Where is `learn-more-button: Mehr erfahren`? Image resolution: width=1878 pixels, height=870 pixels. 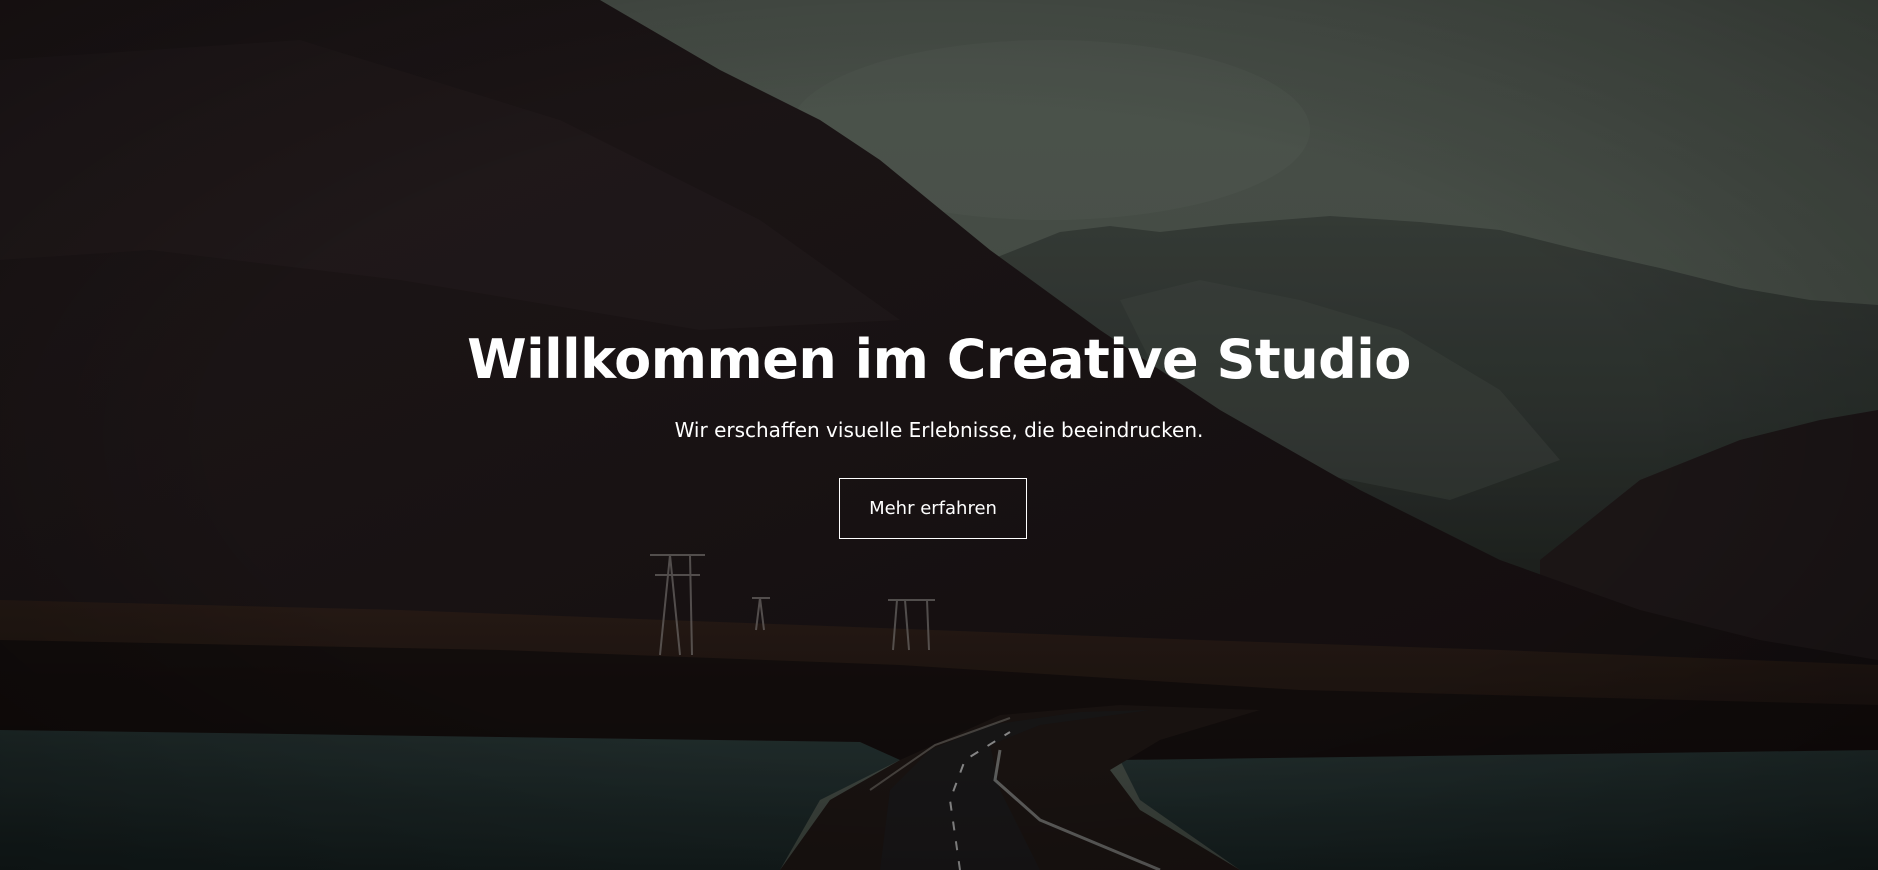
learn-more-button: Mehr erfahren is located at coordinates (933, 508).